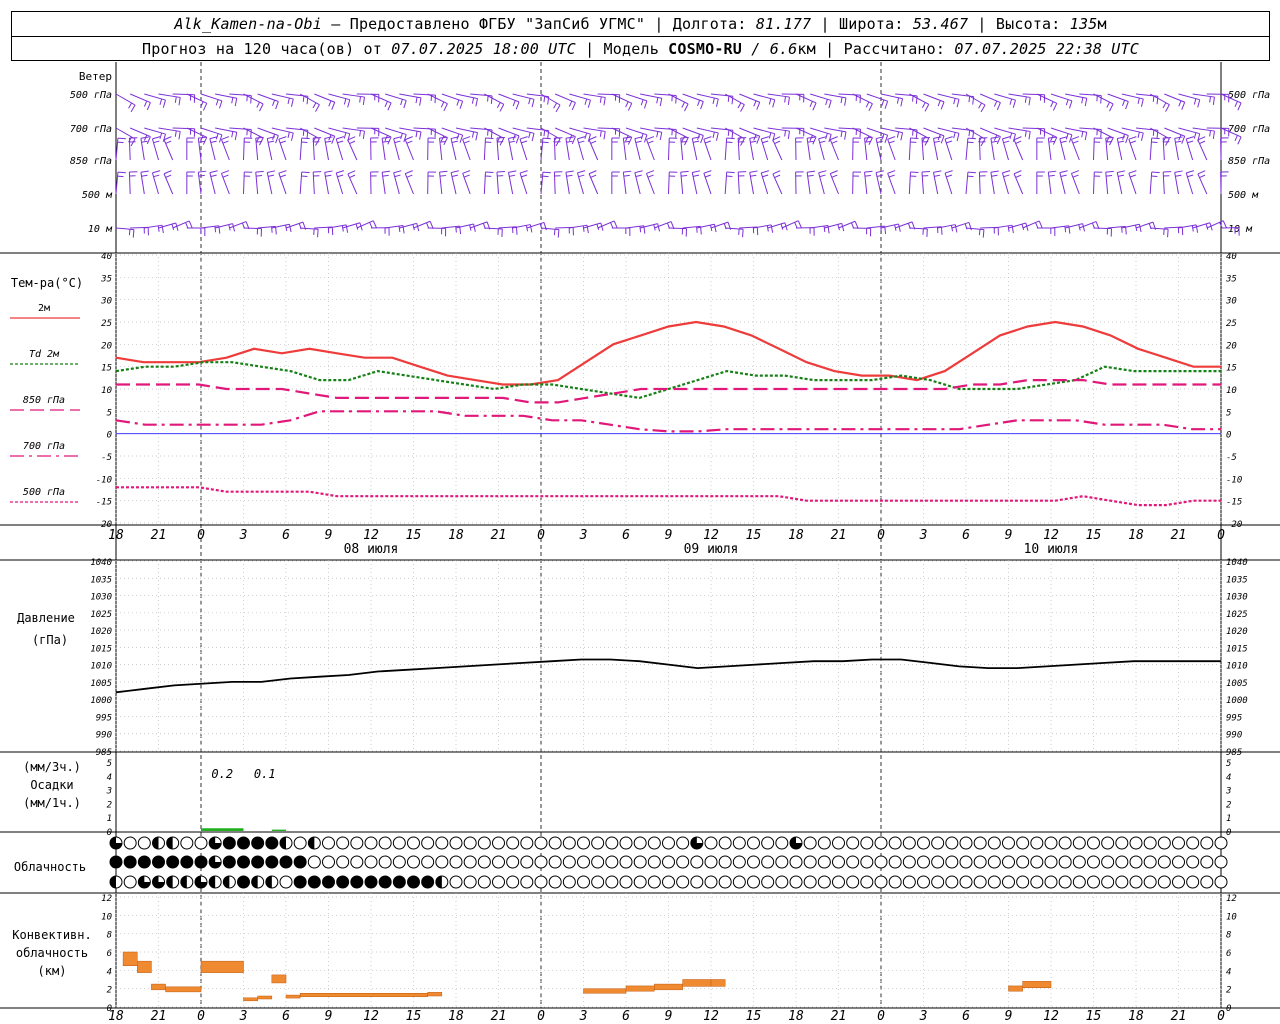 The width and height of the screenshot is (1280, 1024). Describe the element at coordinates (1237, 615) in the screenshot. I see `pressure-tick-right: 1025` at that location.